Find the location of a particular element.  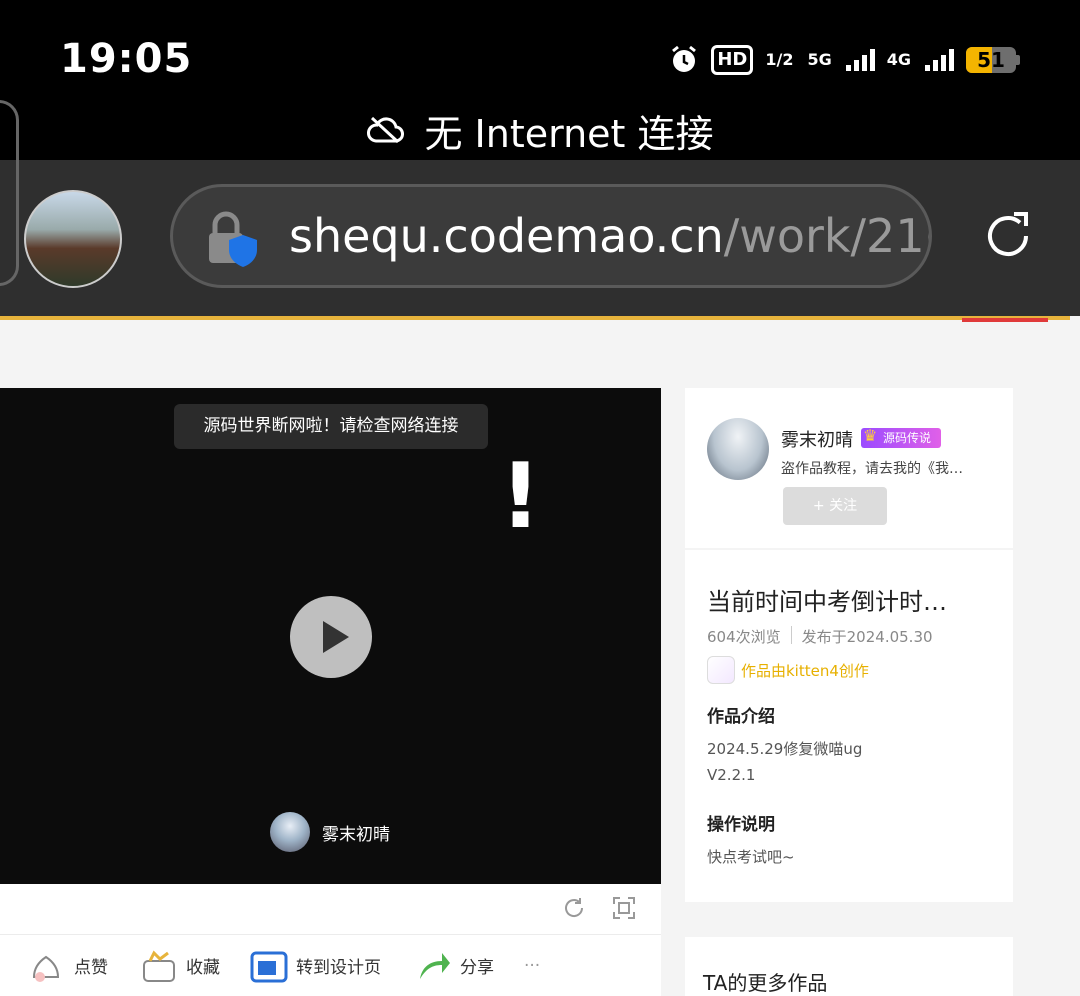

intro-heading: 作品介绍 is located at coordinates (741, 717).